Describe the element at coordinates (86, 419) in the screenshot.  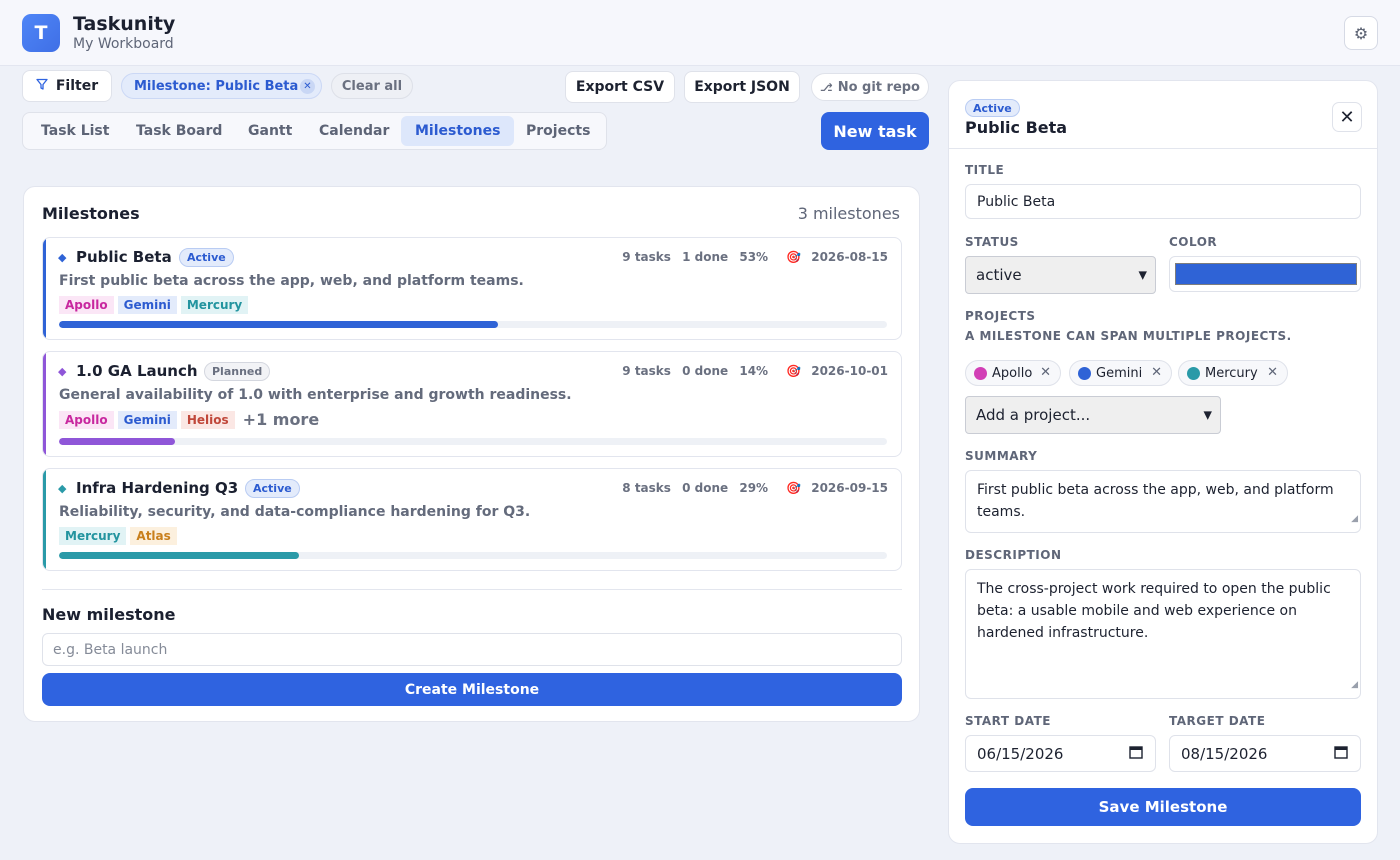
I see `project-tag: Apollo` at that location.